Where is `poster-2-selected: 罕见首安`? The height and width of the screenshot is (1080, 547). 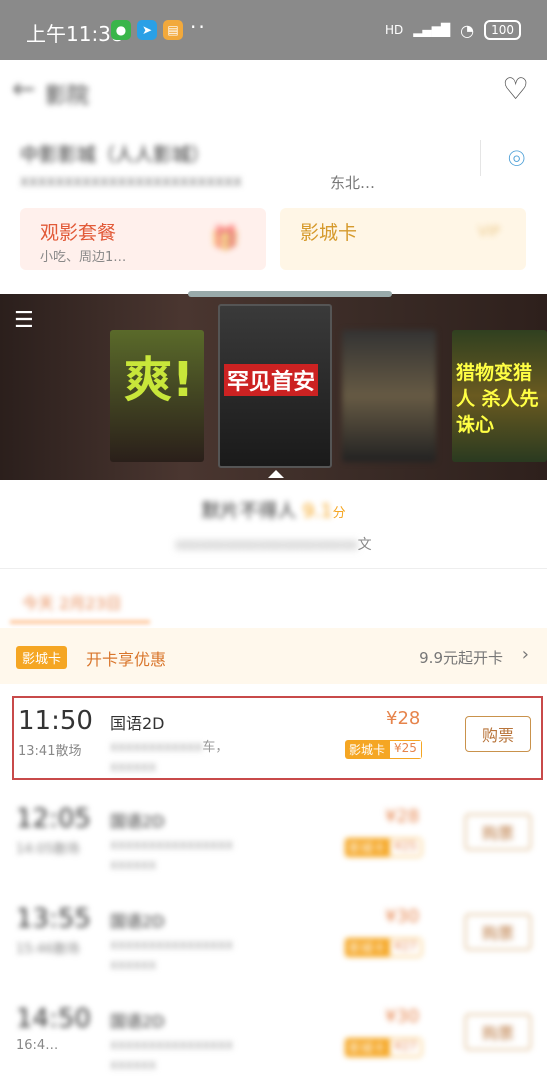
poster-2-selected: 罕见首安 is located at coordinates (275, 386).